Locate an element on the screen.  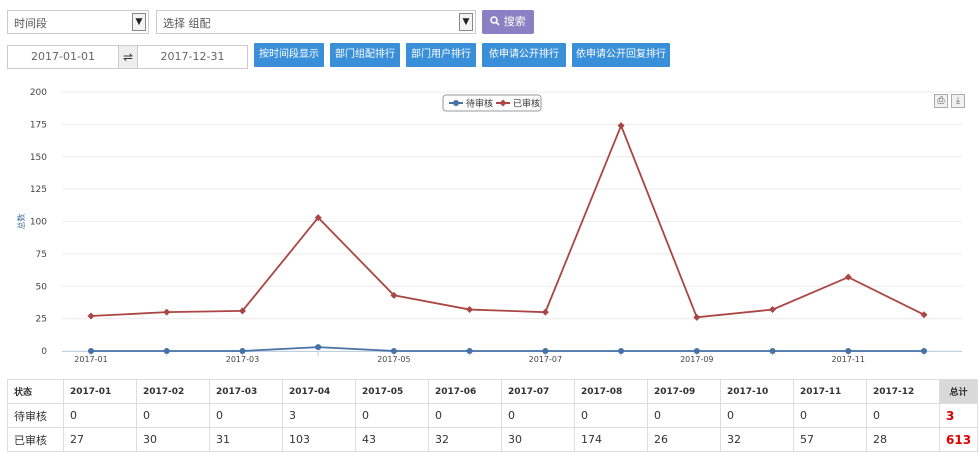
row-total: 3 is located at coordinates (958, 415).